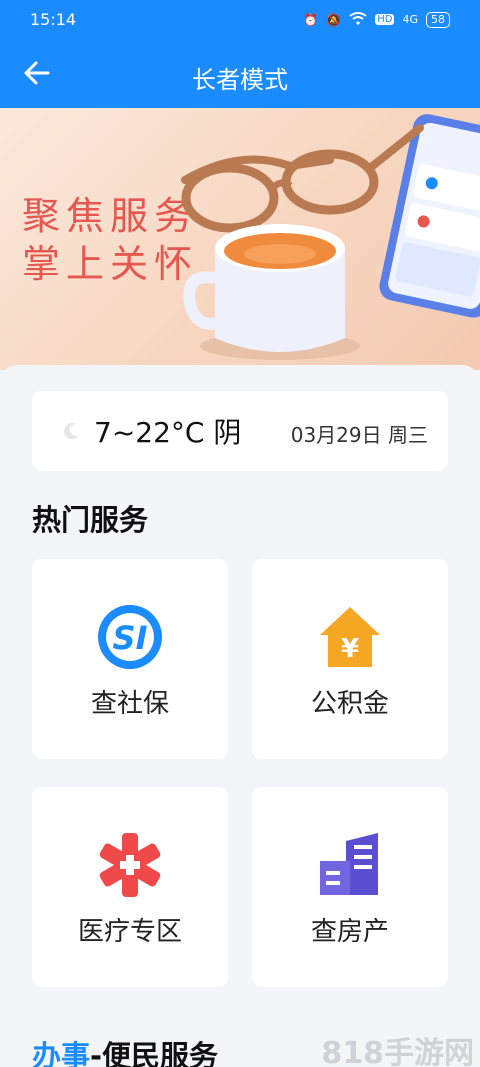 The image size is (480, 1067). What do you see at coordinates (129, 704) in the screenshot?
I see `service-label: 查社保` at bounding box center [129, 704].